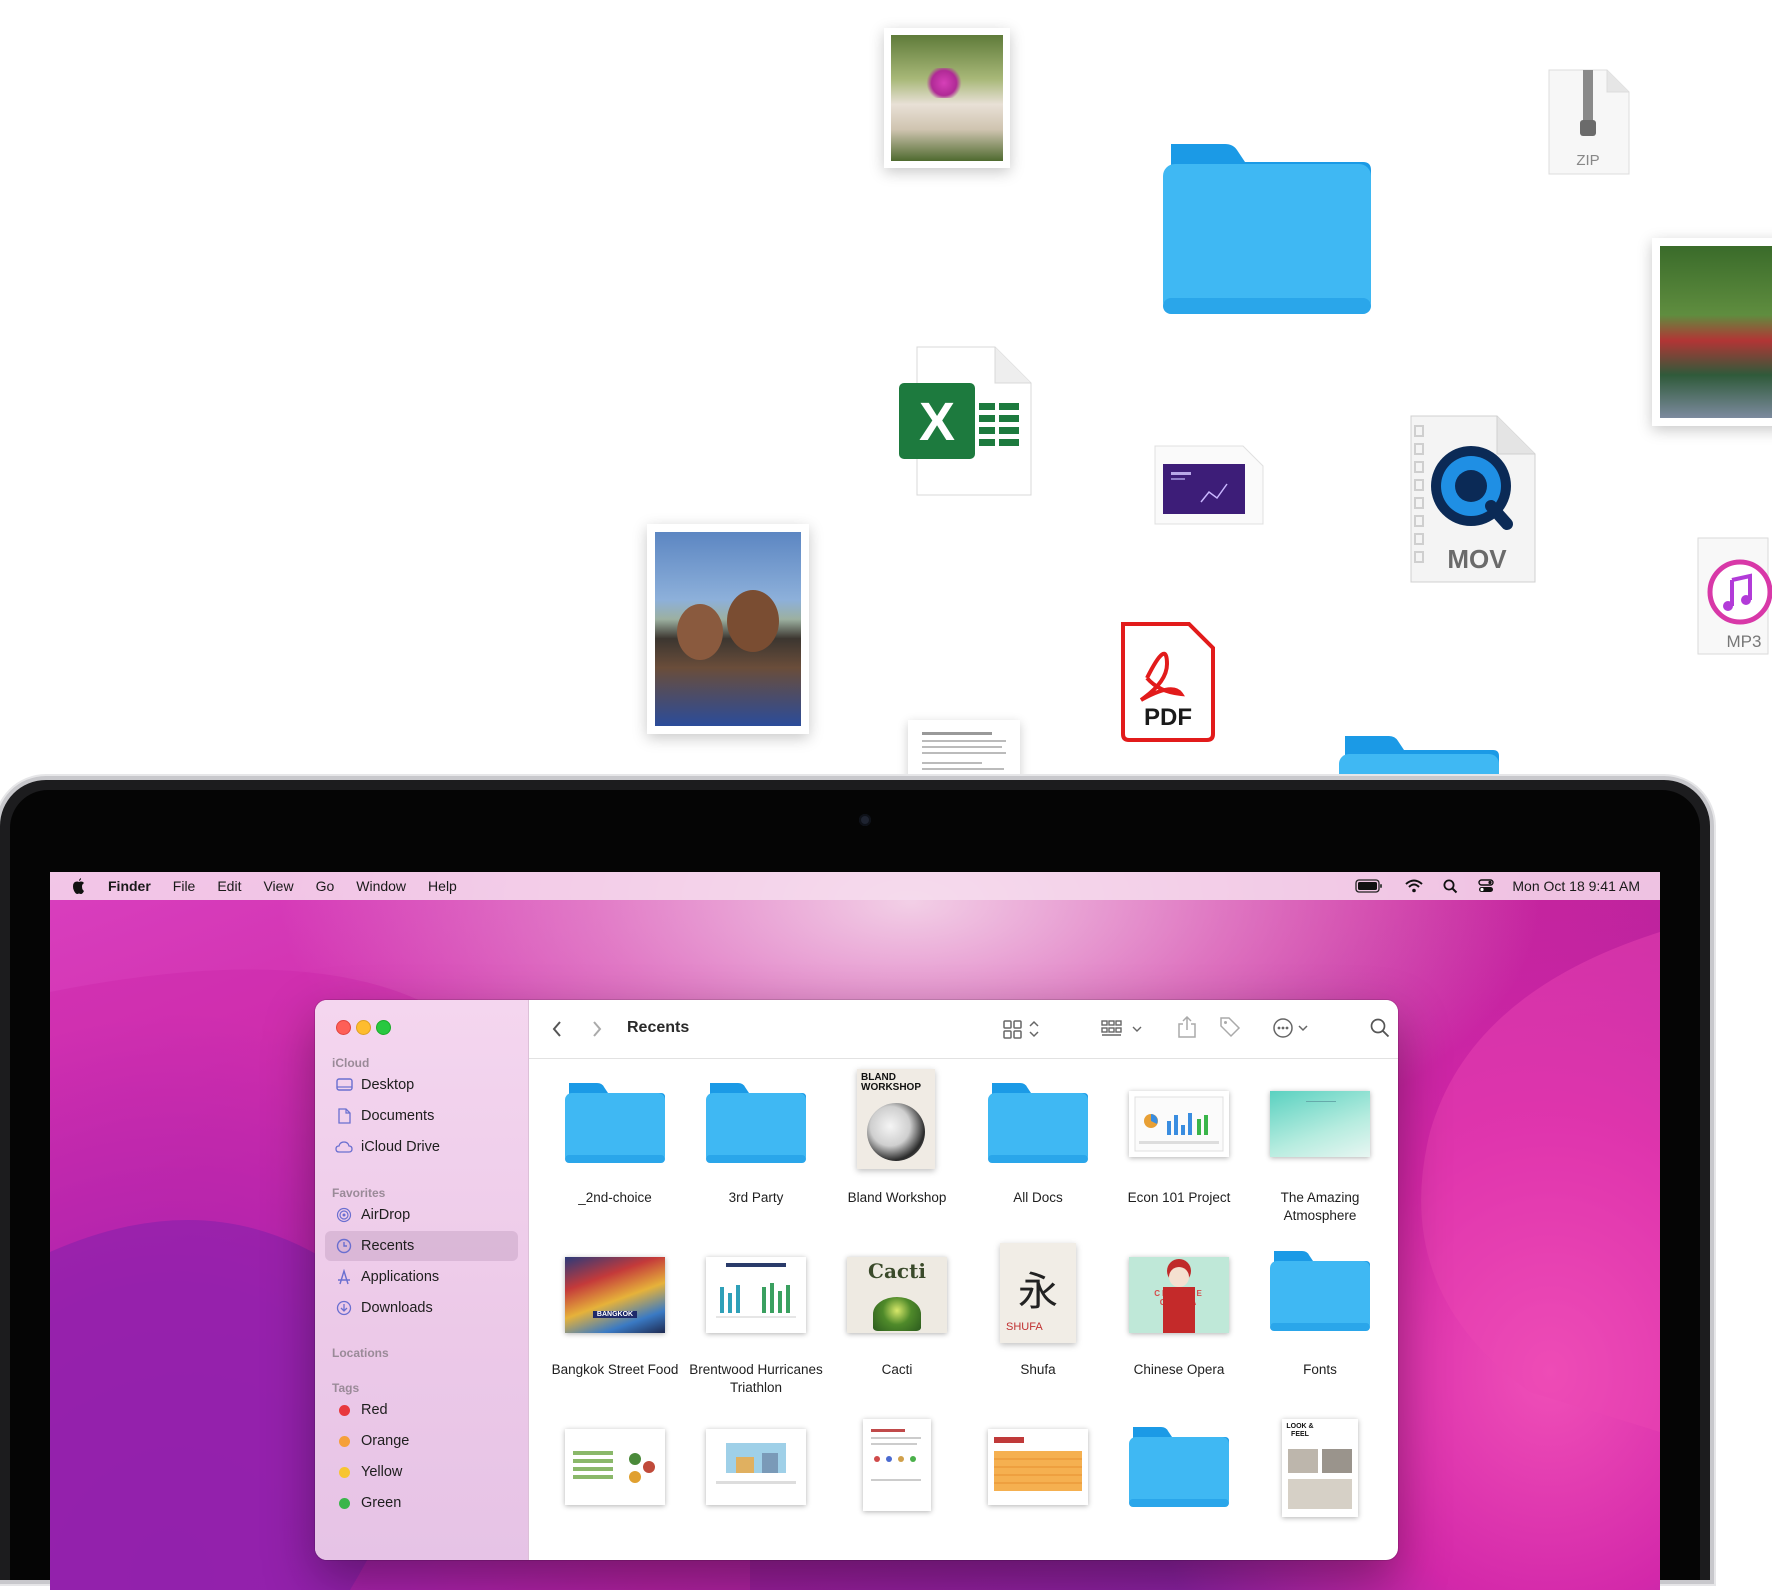 Image resolution: width=1772 pixels, height=1590 pixels. I want to click on sidebar-item-downloads: Downloads, so click(421, 1308).